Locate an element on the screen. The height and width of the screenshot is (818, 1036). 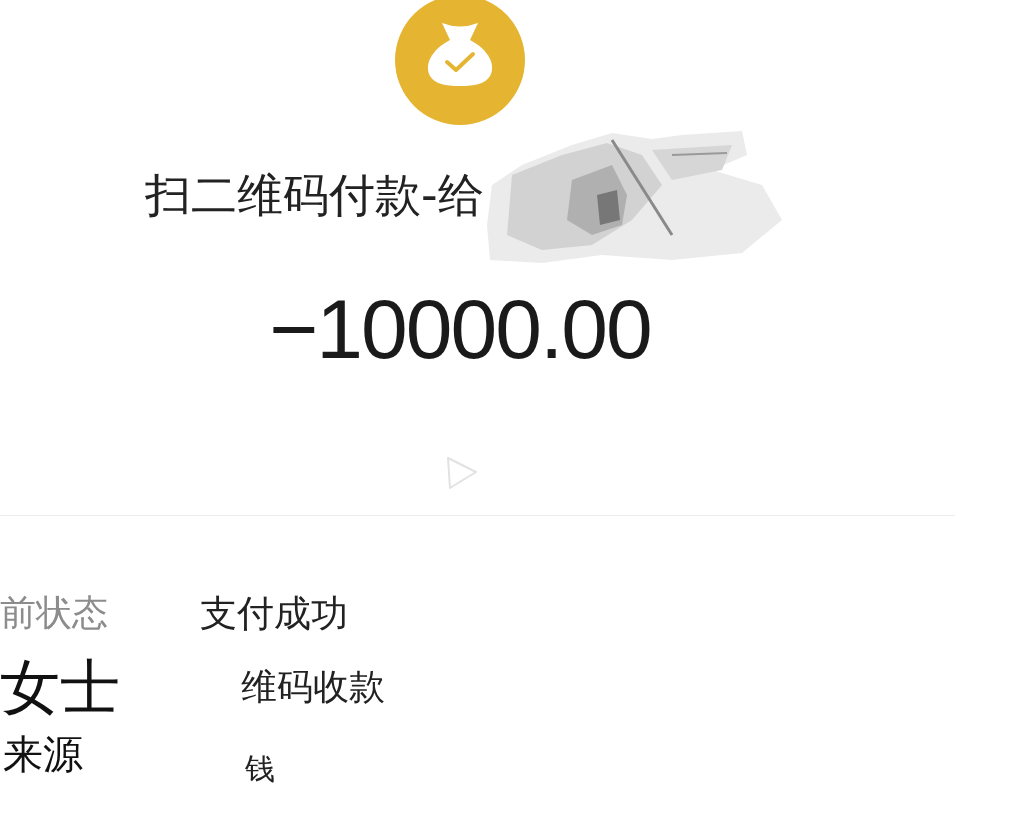
detail-label: 女士 is located at coordinates (60, 687).